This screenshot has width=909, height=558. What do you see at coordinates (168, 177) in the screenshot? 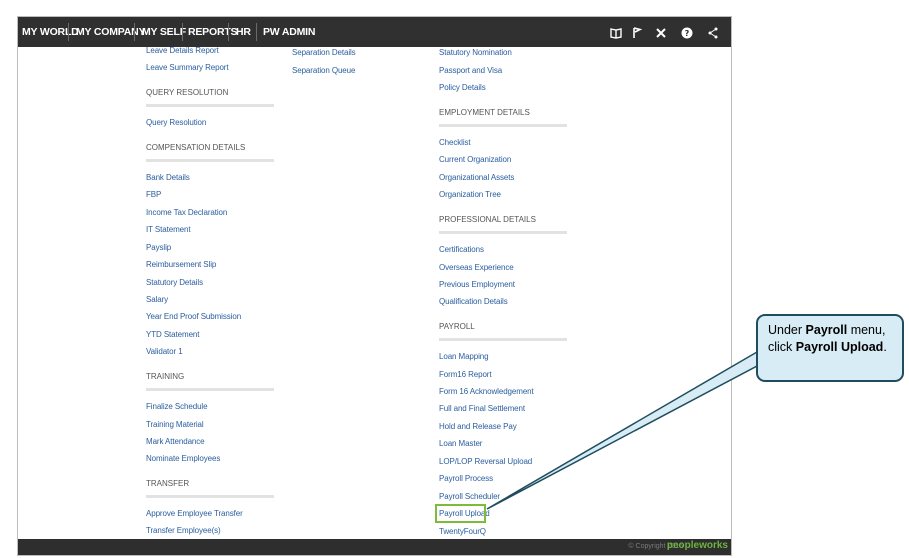
I see `menu-link: Bank Details` at bounding box center [168, 177].